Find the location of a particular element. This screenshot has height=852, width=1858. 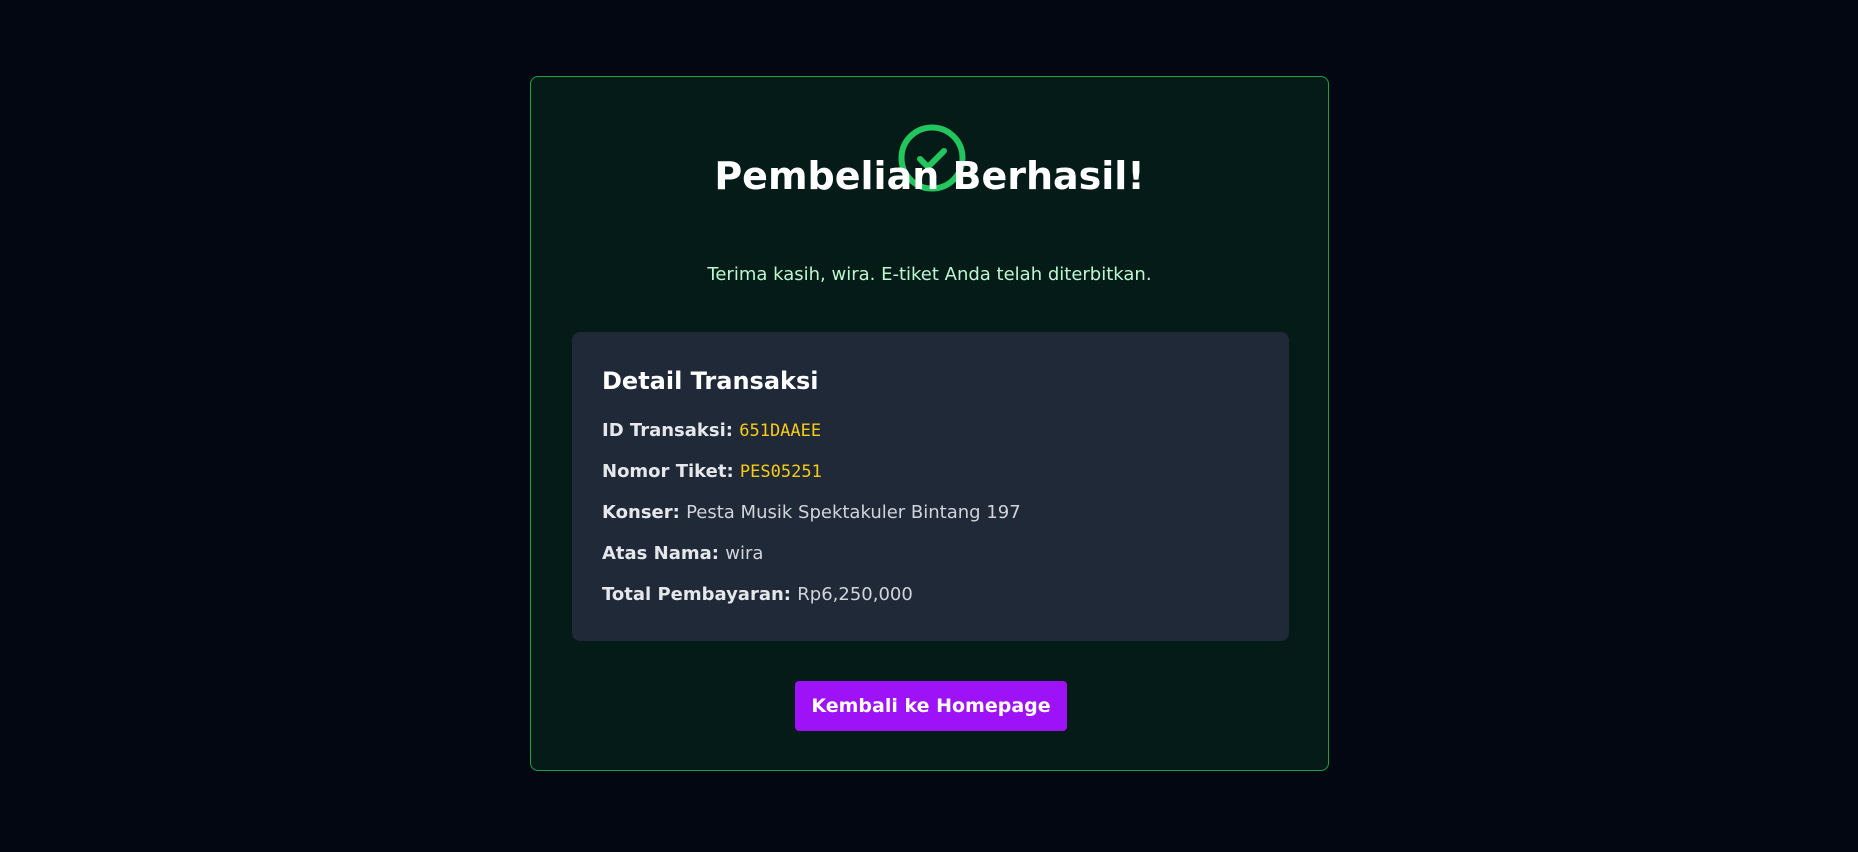

ticket-number-label: Nomor Tiket: is located at coordinates (671, 471).